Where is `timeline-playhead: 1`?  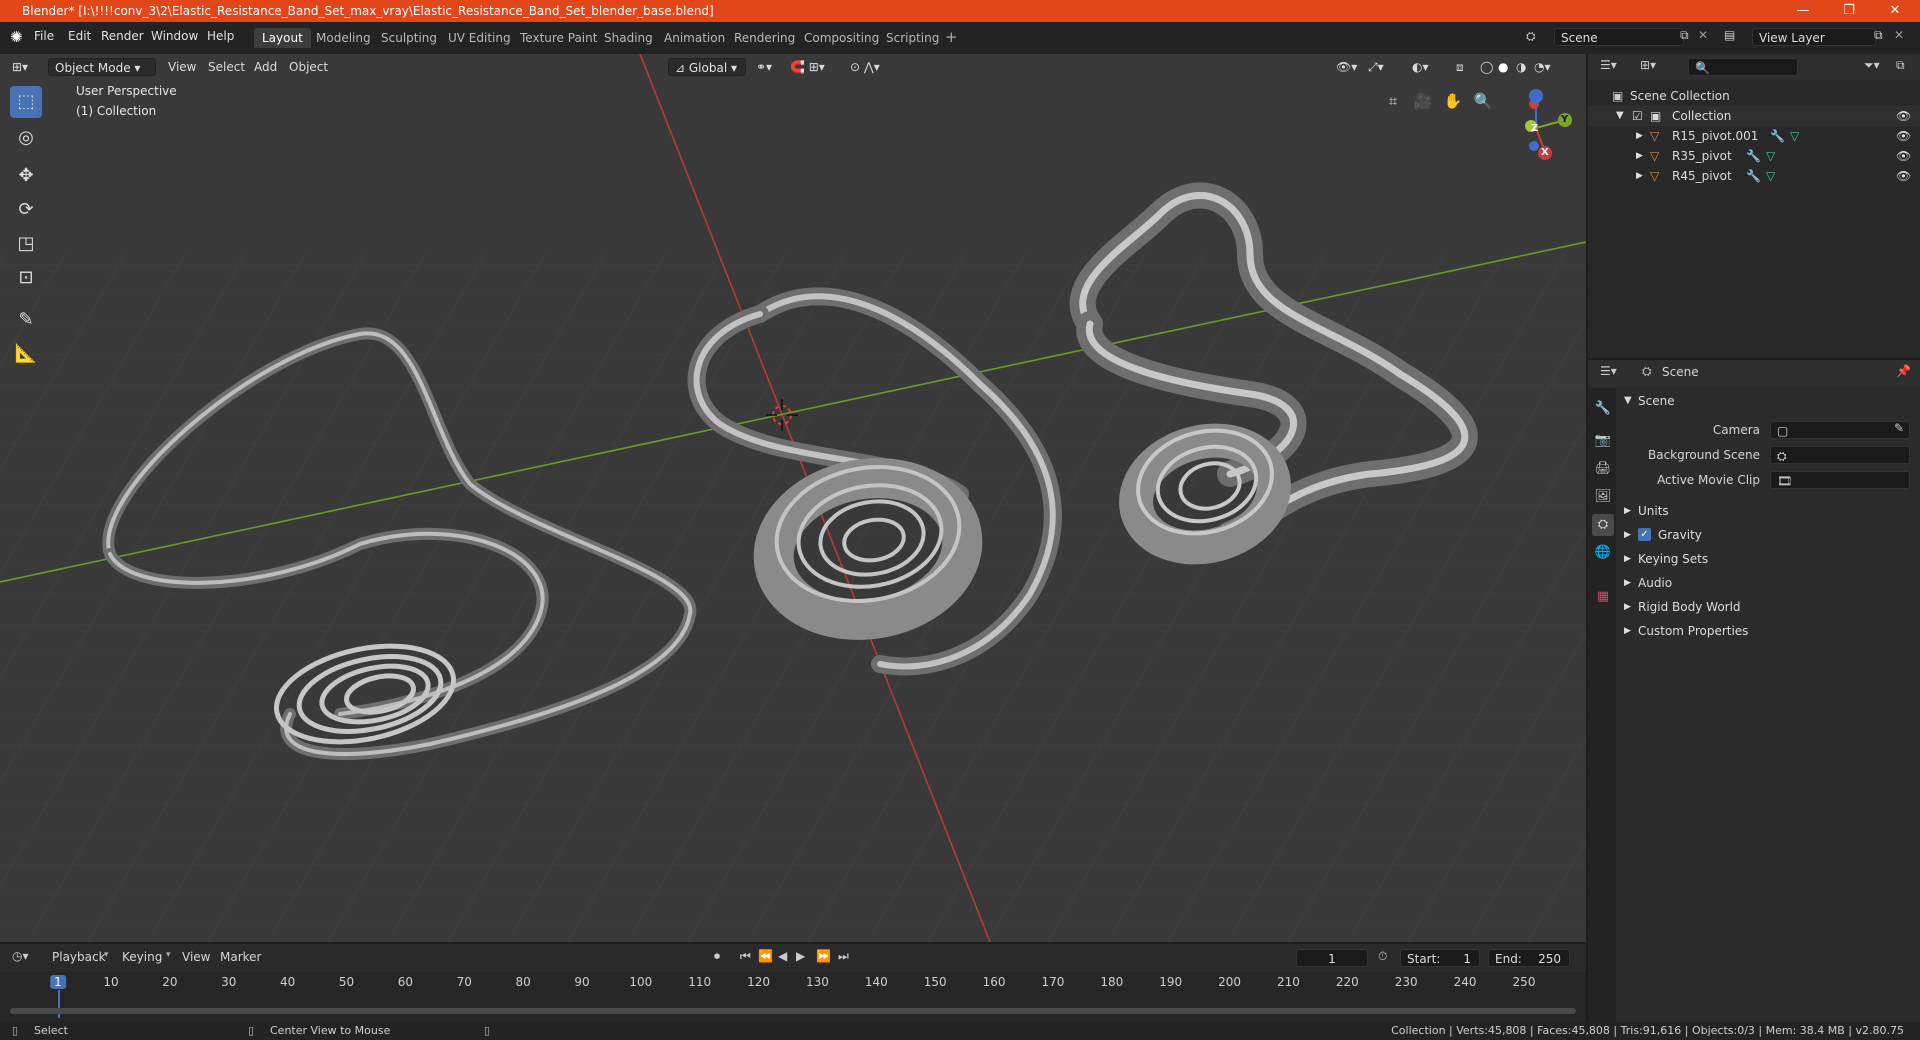 timeline-playhead: 1 is located at coordinates (58, 982).